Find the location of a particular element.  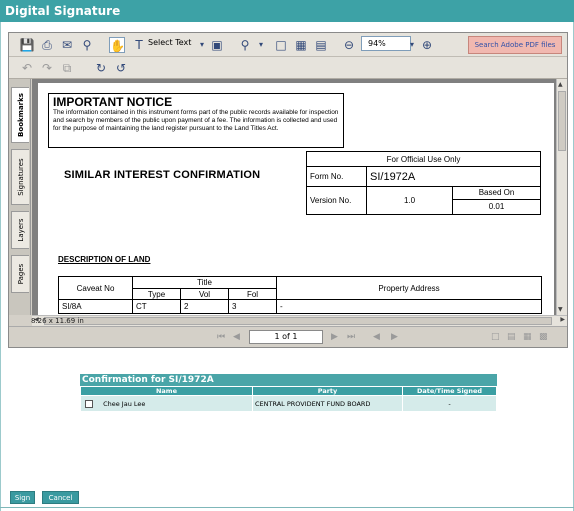

signer-party: CENTRAL PROVIDENT FUND BOARD is located at coordinates (327, 403).